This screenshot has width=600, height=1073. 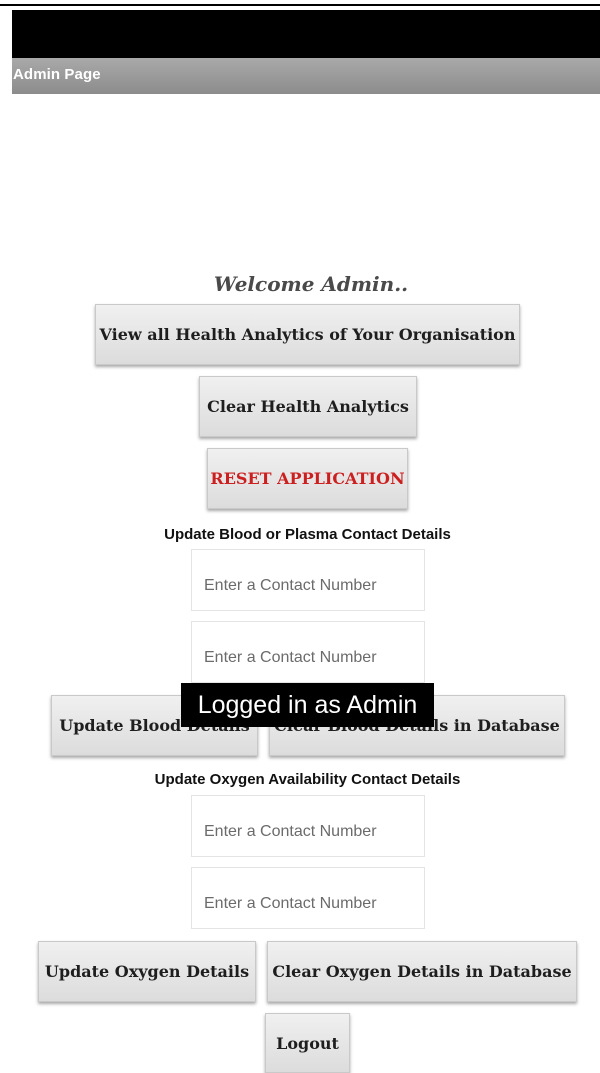 I want to click on blood-section-label: Update Blood or Plasma Contact Details, so click(x=307, y=534).